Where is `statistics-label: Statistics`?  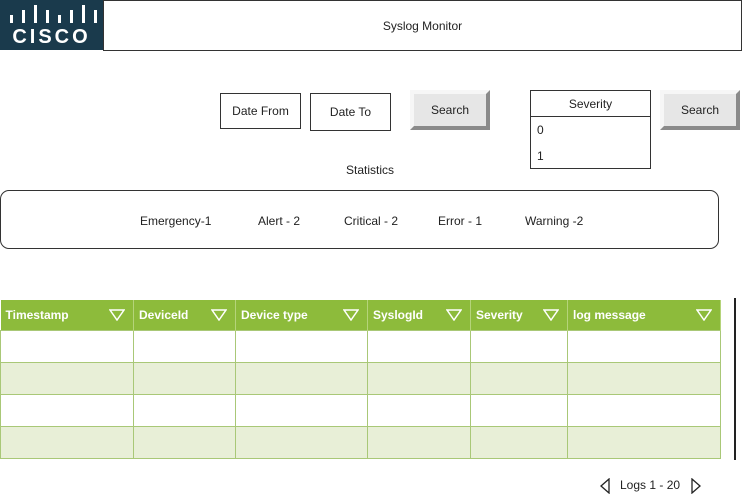 statistics-label: Statistics is located at coordinates (369, 170).